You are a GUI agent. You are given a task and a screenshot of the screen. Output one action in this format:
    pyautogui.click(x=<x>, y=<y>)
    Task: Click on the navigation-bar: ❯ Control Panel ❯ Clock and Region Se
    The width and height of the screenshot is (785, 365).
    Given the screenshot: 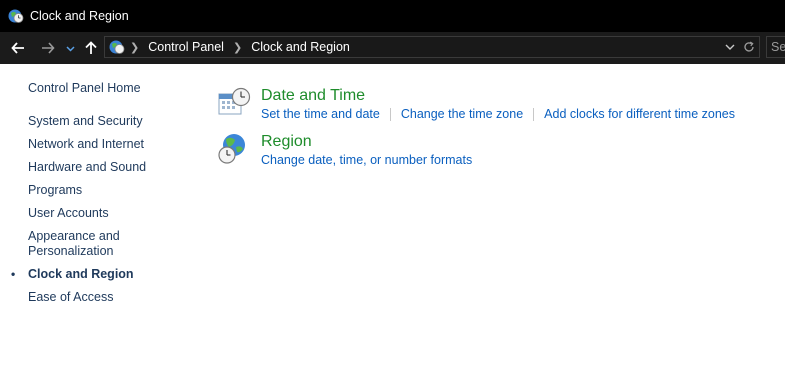 What is the action you would take?
    pyautogui.click(x=392, y=48)
    